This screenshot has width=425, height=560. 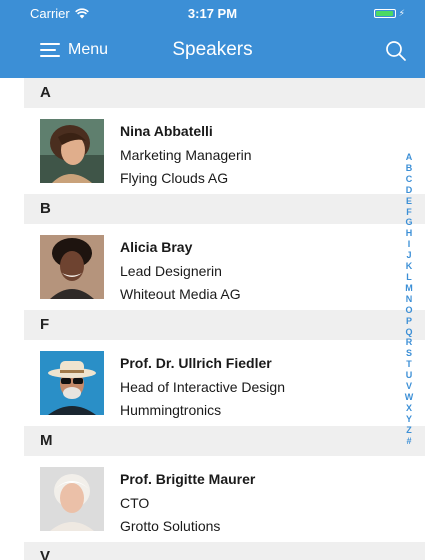 I want to click on index-letter: W, so click(x=409, y=397).